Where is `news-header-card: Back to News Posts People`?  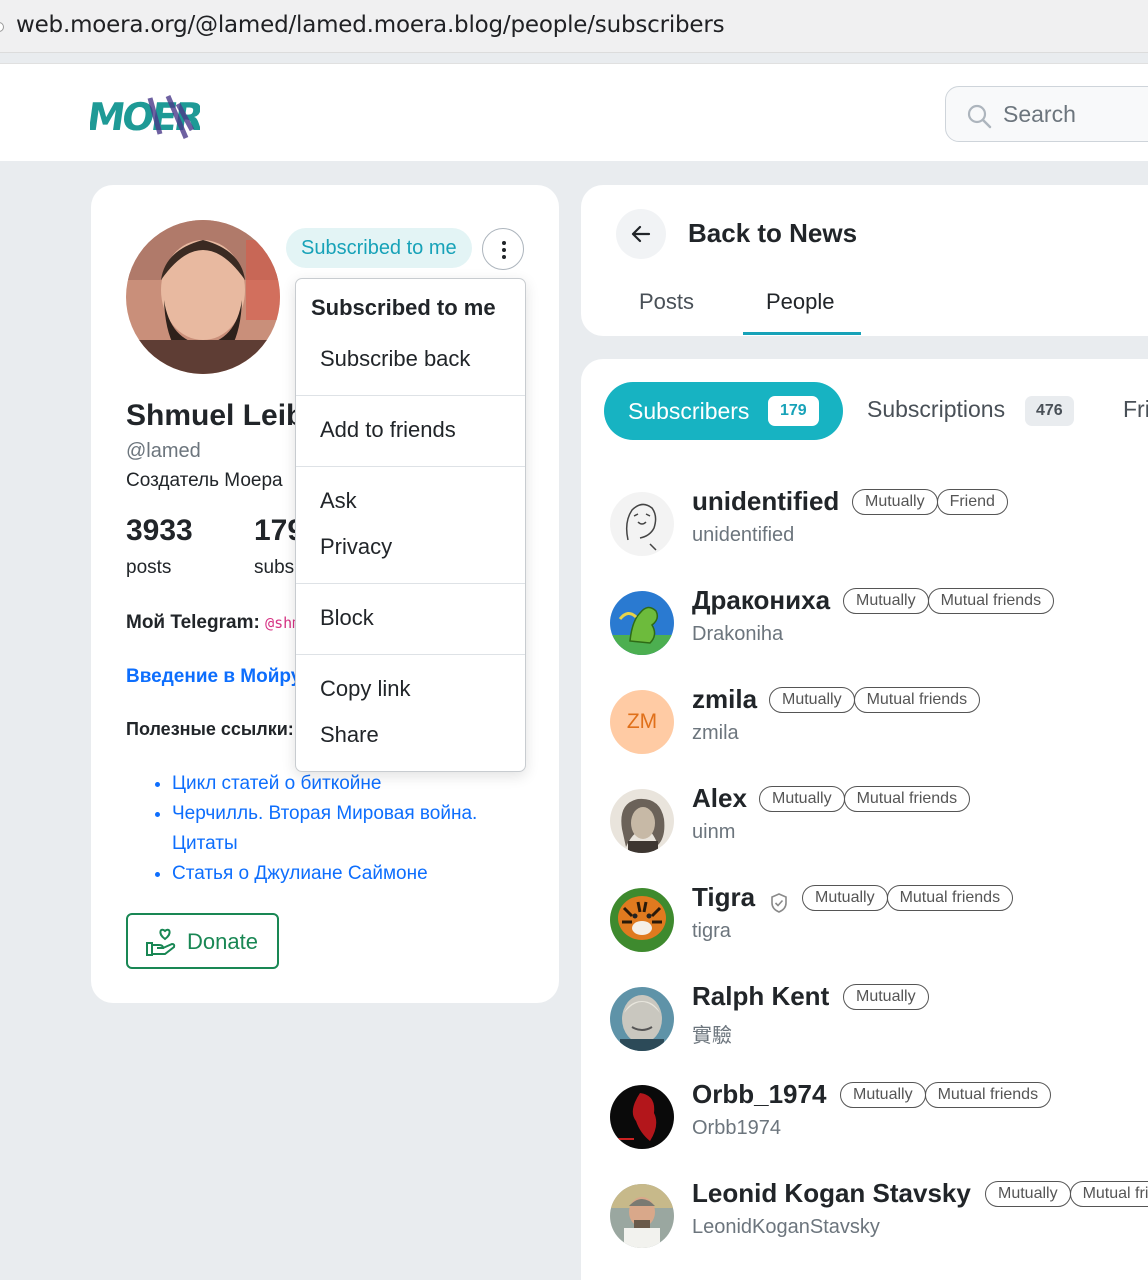
news-header-card: Back to News Posts People is located at coordinates (864, 260).